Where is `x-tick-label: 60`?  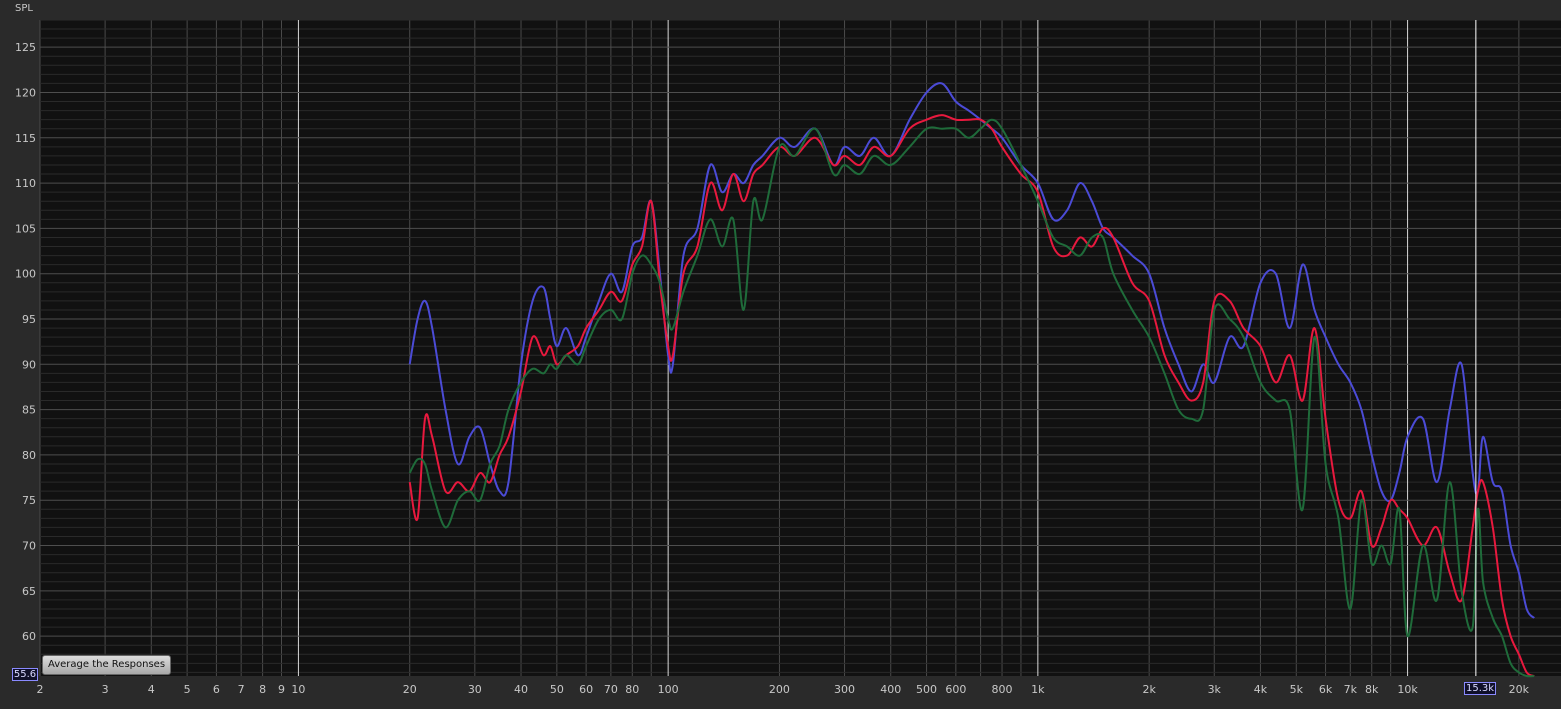 x-tick-label: 60 is located at coordinates (586, 689).